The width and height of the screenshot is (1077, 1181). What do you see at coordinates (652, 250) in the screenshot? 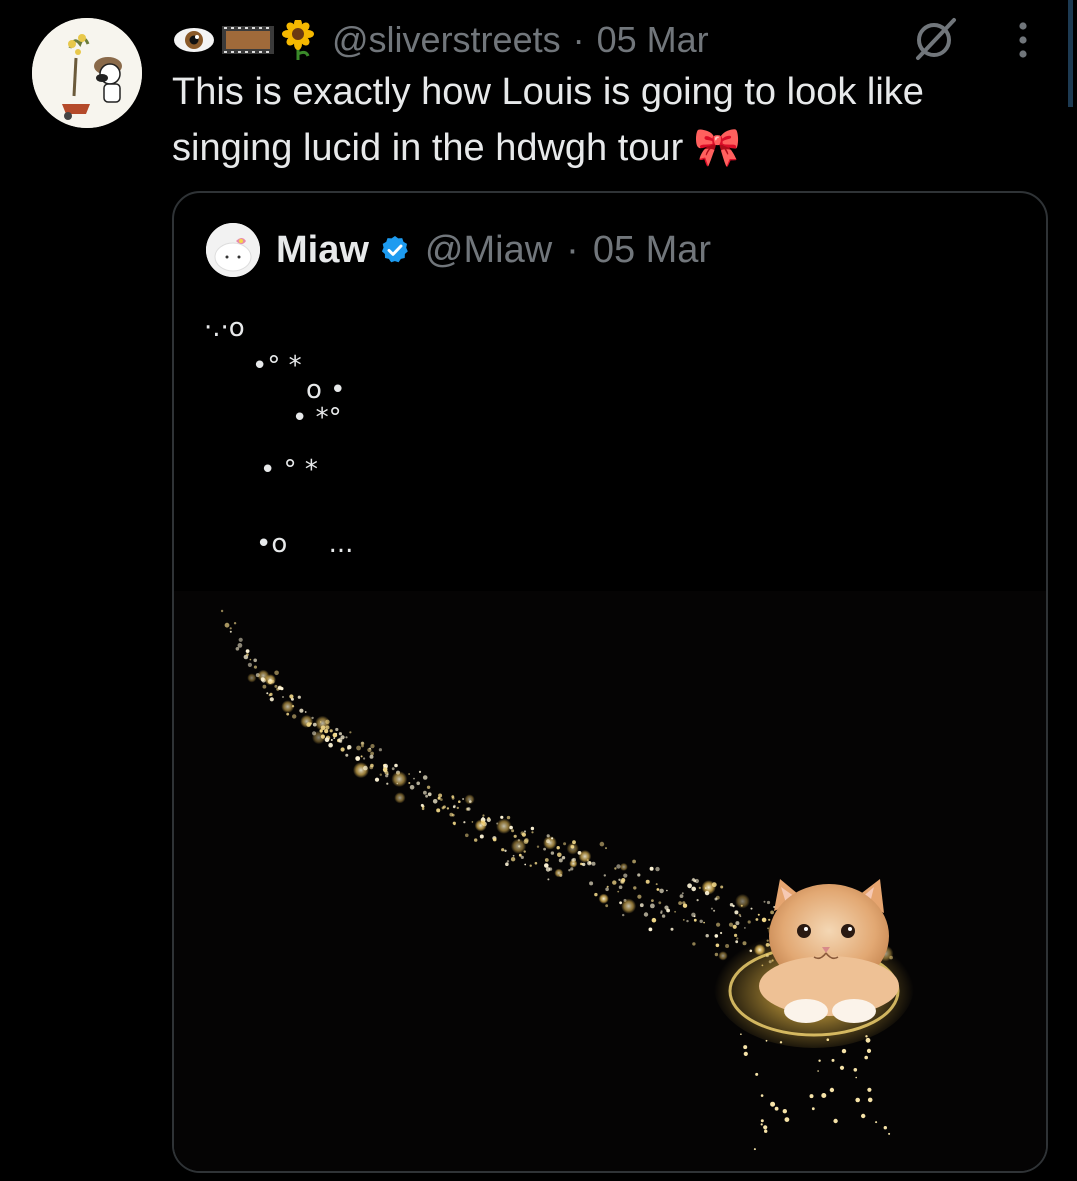
I see `quote-date: 05 Mar` at bounding box center [652, 250].